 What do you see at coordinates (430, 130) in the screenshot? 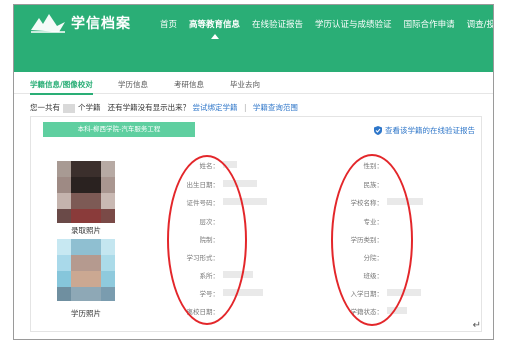
I see `verify-link-text: 查看该学籍的在线验证报告` at bounding box center [430, 130].